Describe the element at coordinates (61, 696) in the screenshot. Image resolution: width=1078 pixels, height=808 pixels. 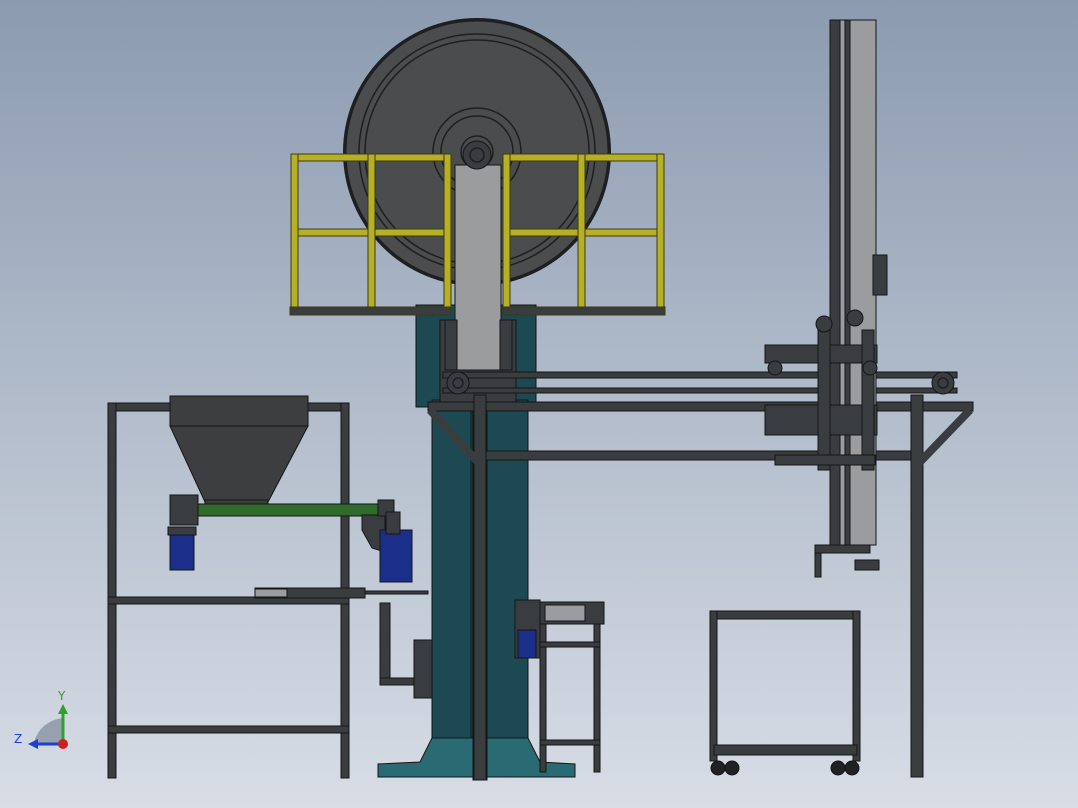
I see `y-axis-label: Y` at that location.